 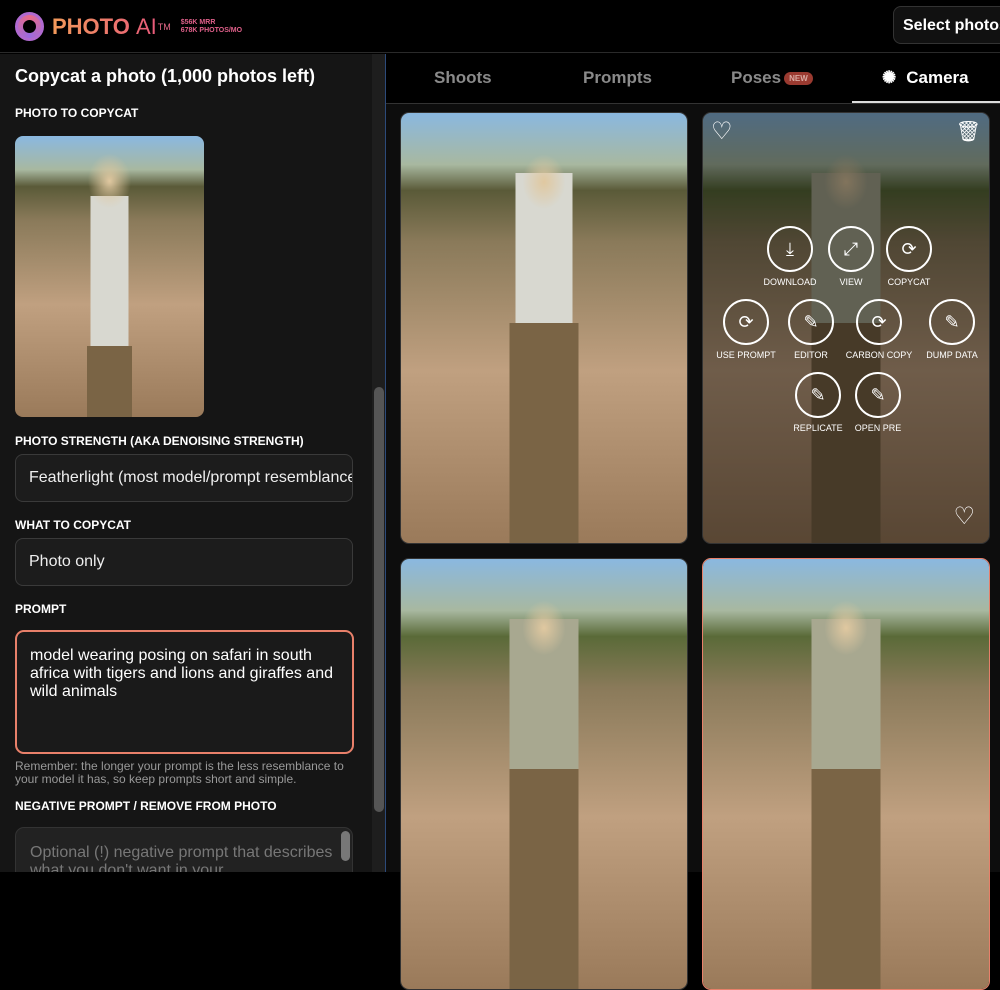 I want to click on select-photos-button: Select photos, so click(x=946, y=25).